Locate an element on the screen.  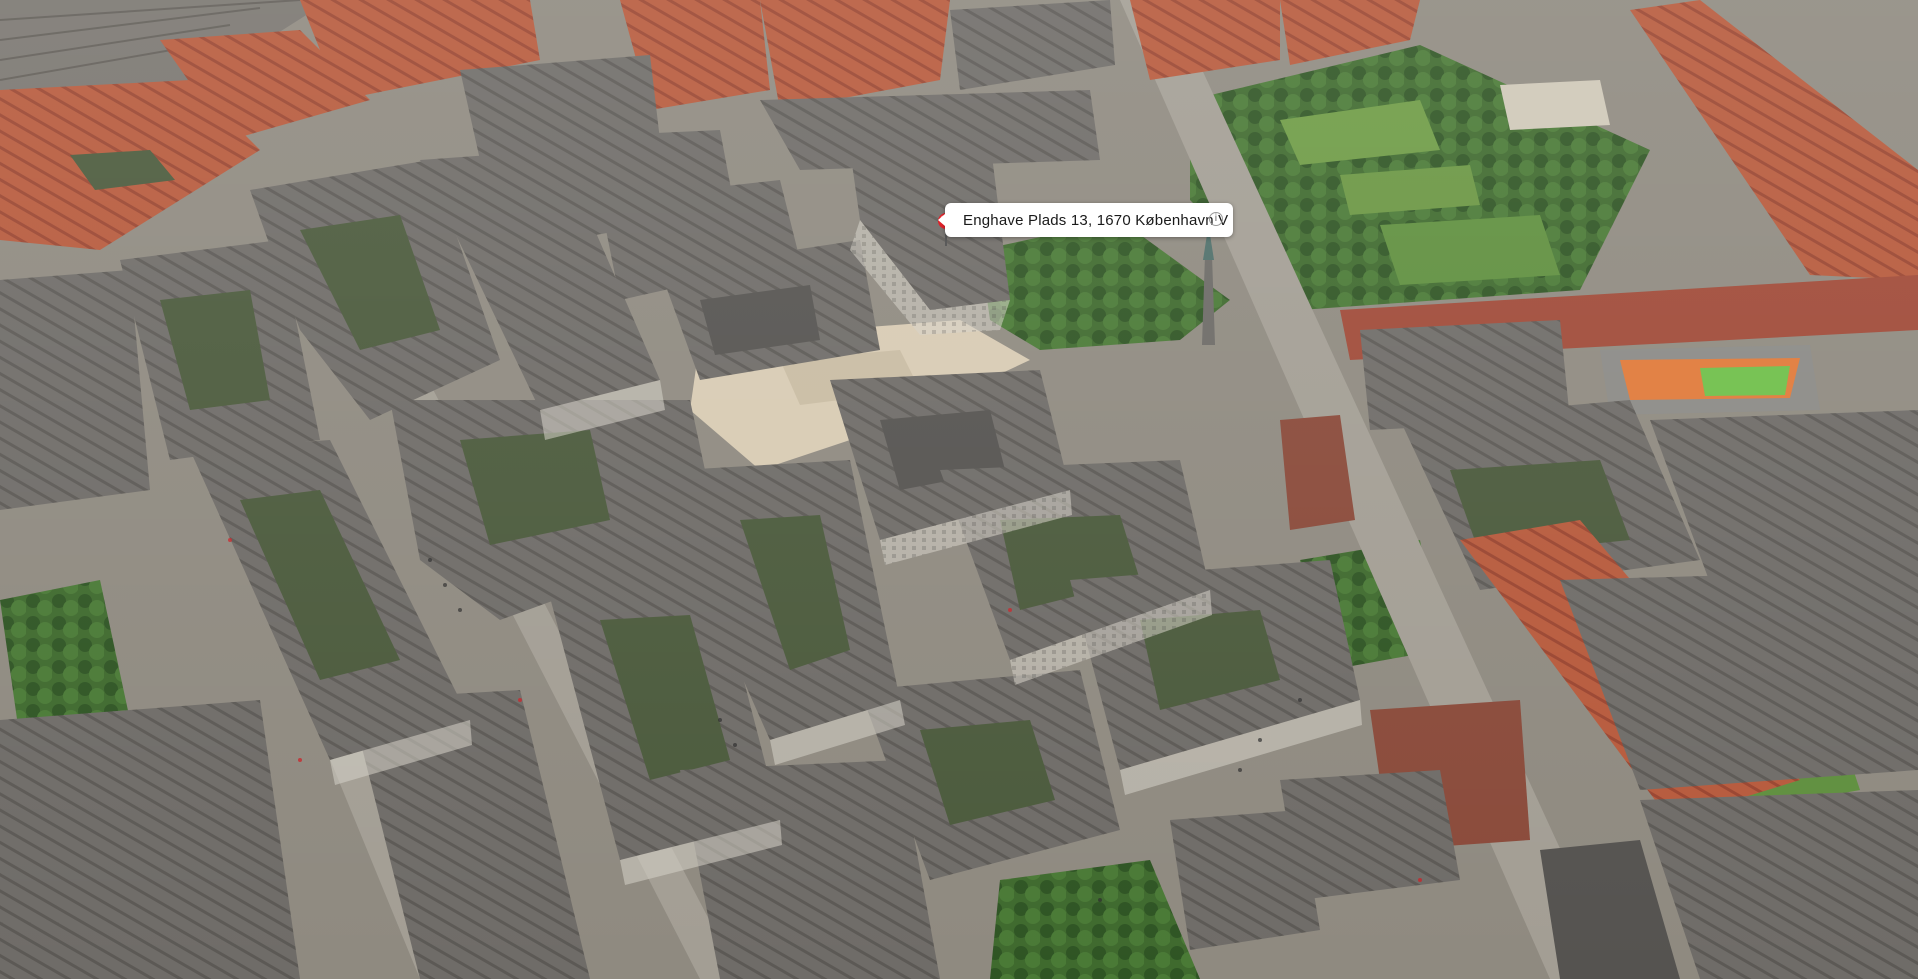
callout-address: Enghave Plads 13, 1670 København V is located at coordinates (1096, 220).